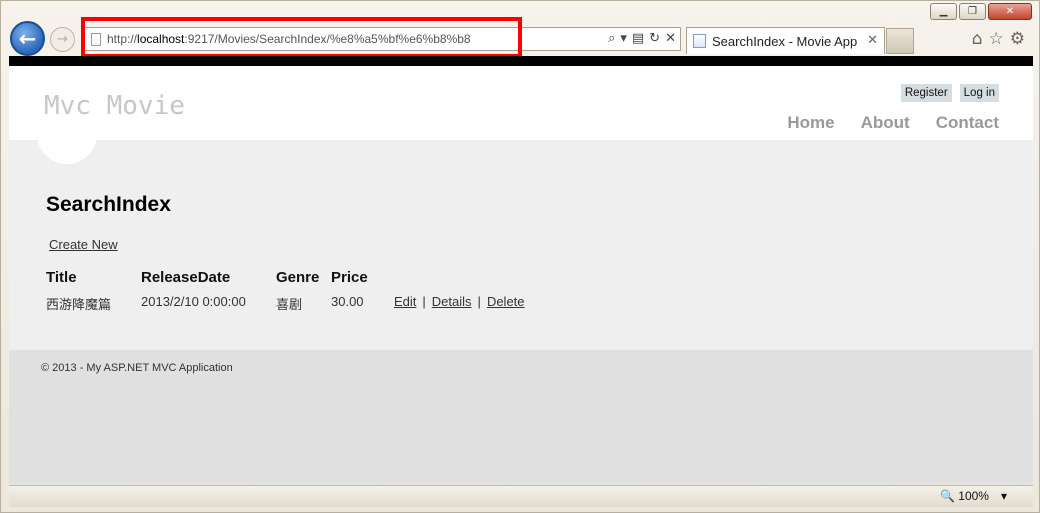  I want to click on zoom-control: 🔍 100% ▾, so click(973, 496).